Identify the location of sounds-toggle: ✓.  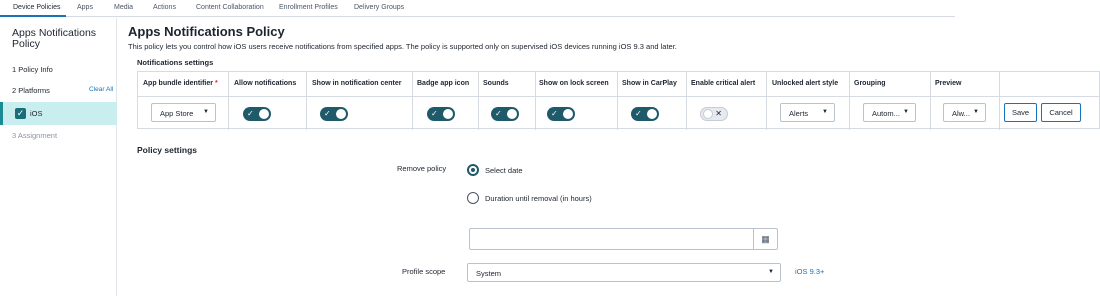
(505, 114).